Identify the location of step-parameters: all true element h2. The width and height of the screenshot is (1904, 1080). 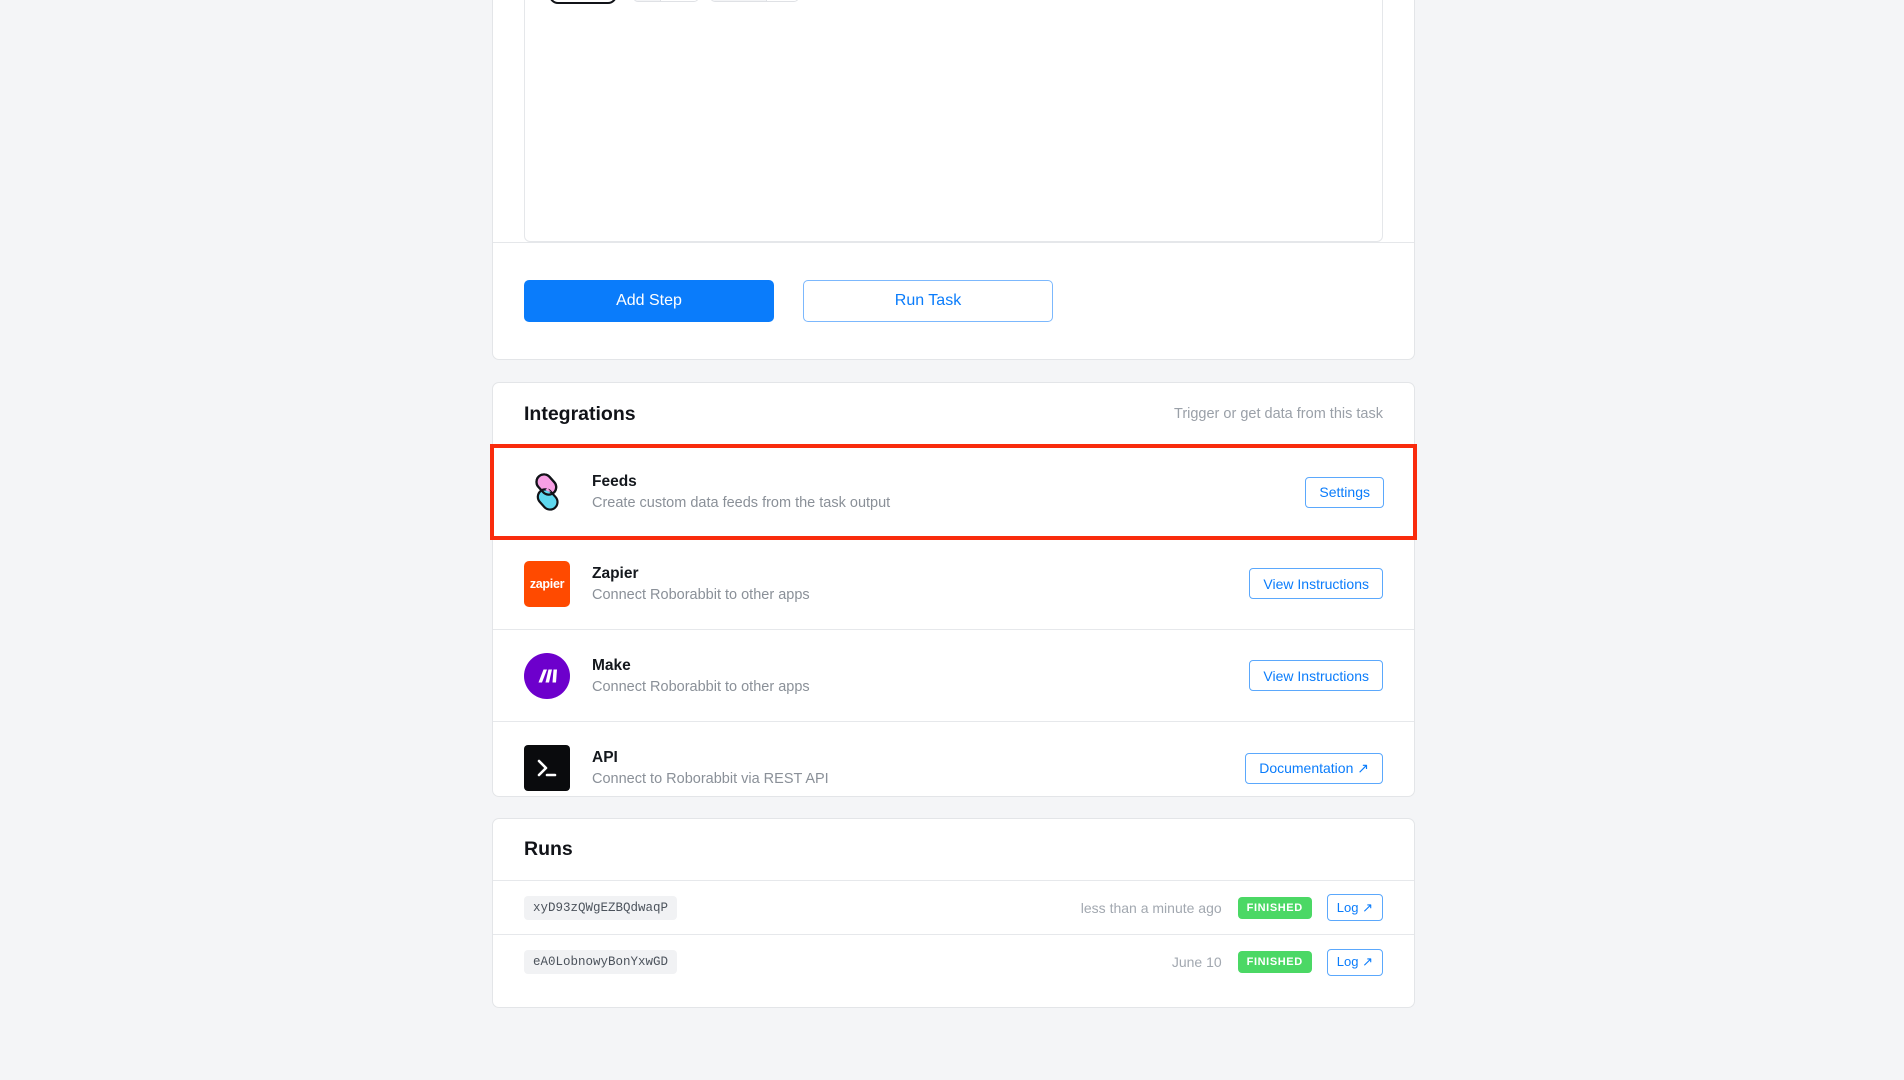
(997, 1).